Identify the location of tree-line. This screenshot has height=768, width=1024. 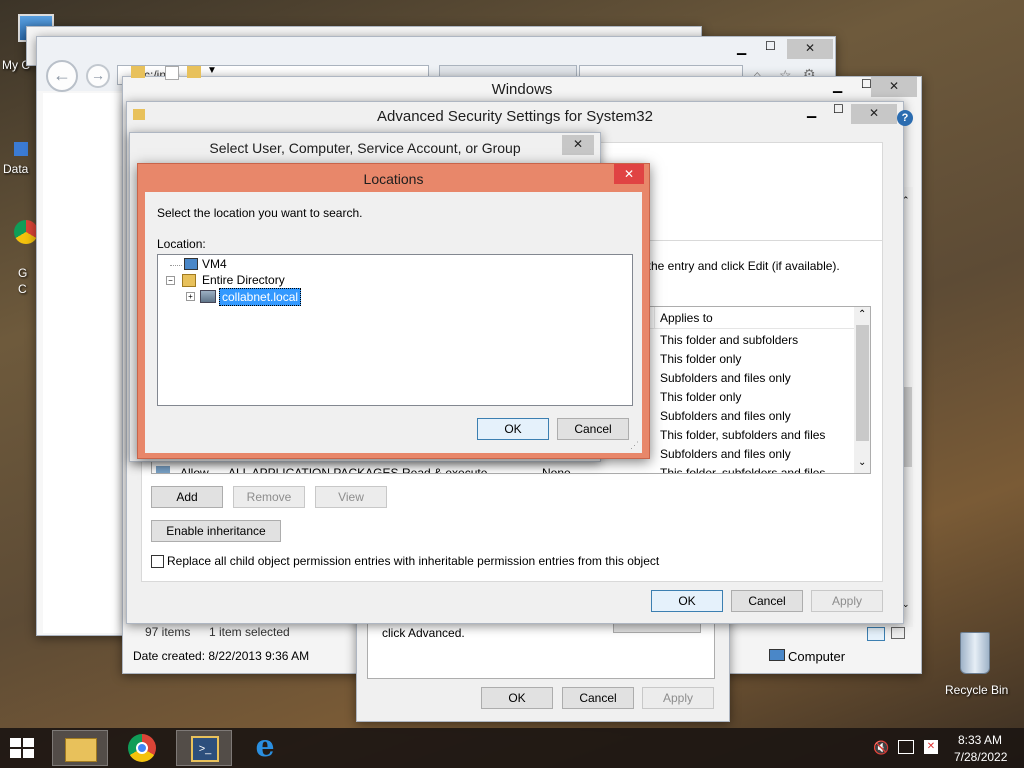
(176, 265).